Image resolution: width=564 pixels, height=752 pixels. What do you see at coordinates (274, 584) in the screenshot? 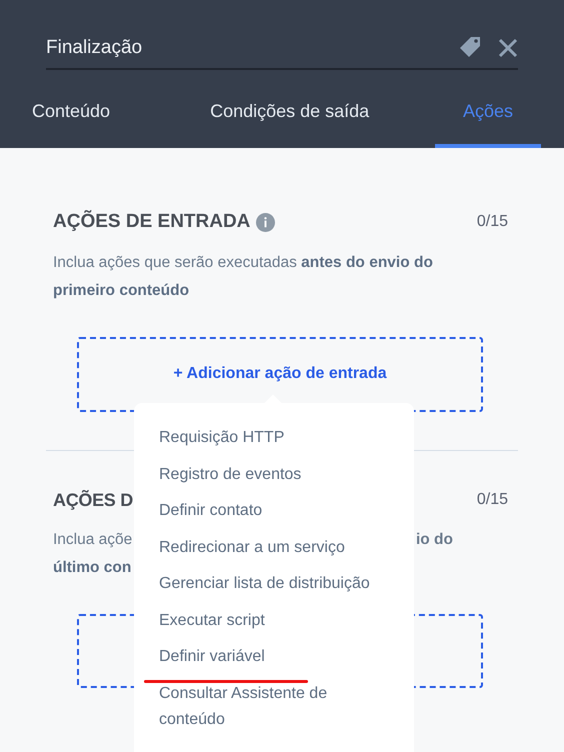
I see `menu-item: Gerenciar lista de distribuição` at bounding box center [274, 584].